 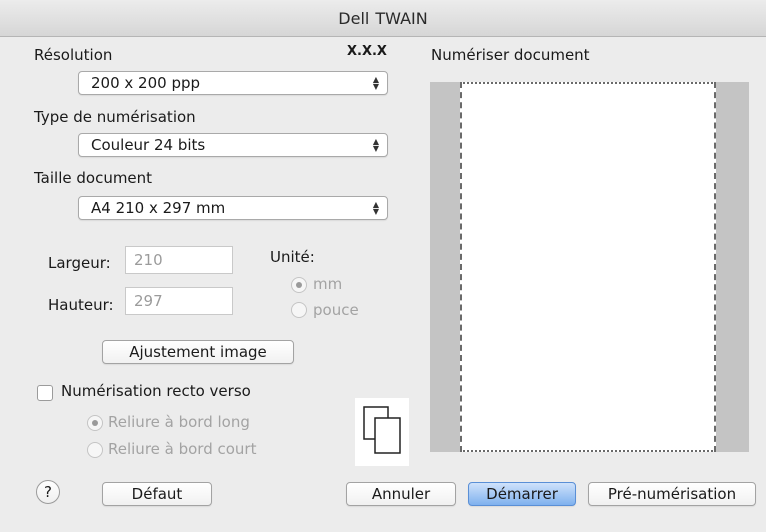 I want to click on window-title-dell: Dell, so click(x=354, y=18).